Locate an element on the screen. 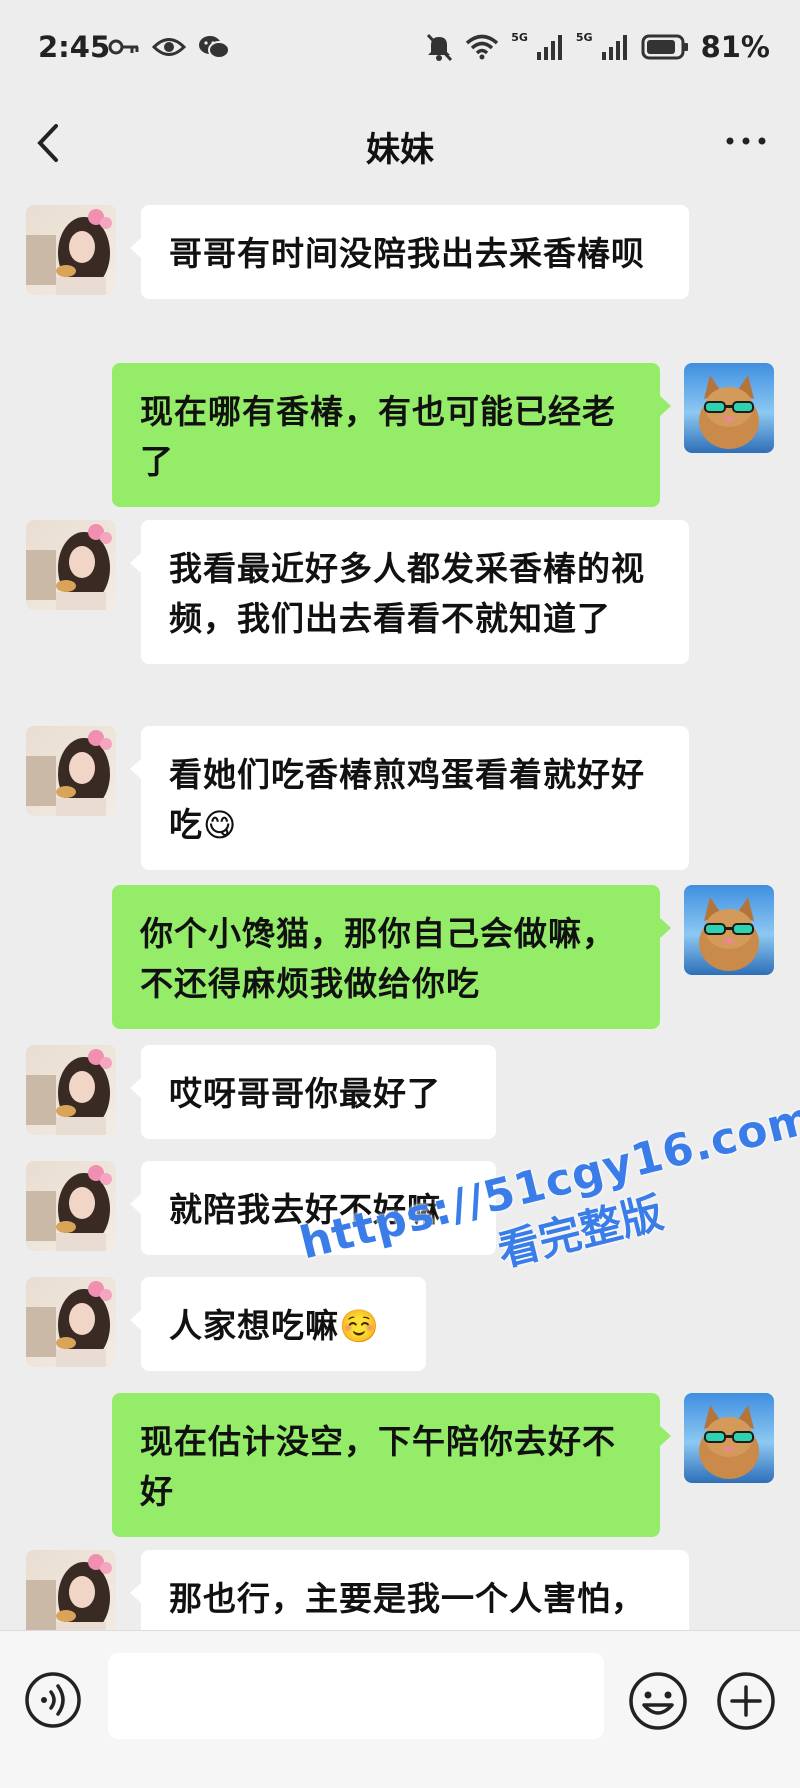  network-label-1: 5G is located at coordinates (519, 37).